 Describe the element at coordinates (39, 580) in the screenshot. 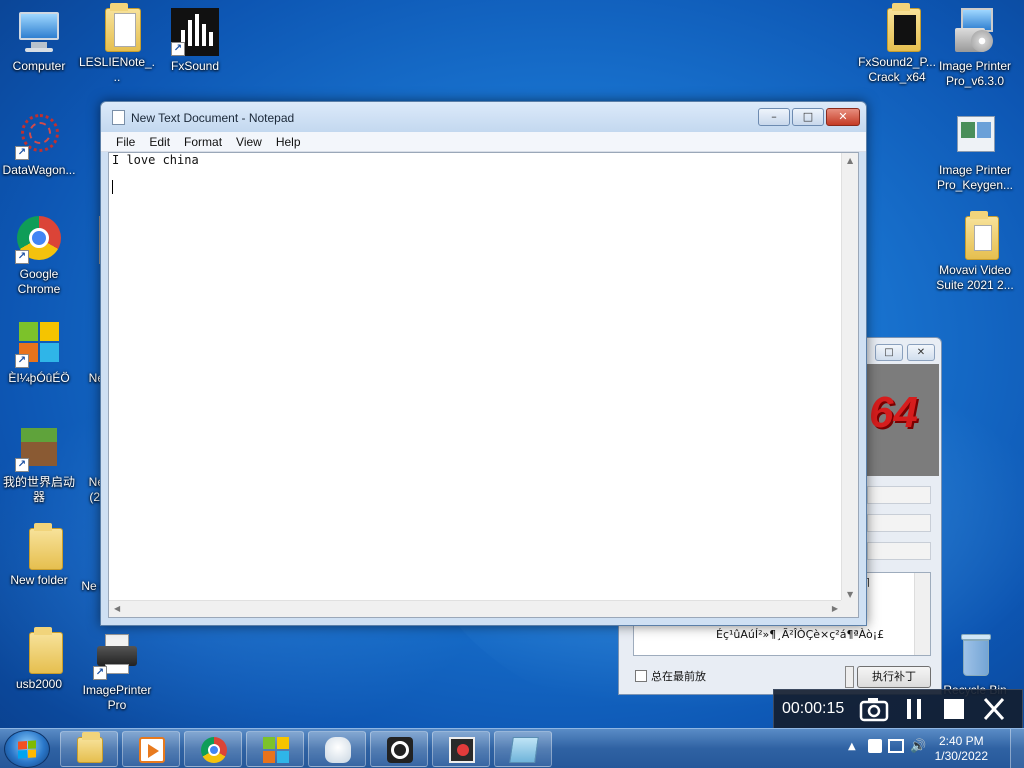

I see `icon-label: New folder` at that location.